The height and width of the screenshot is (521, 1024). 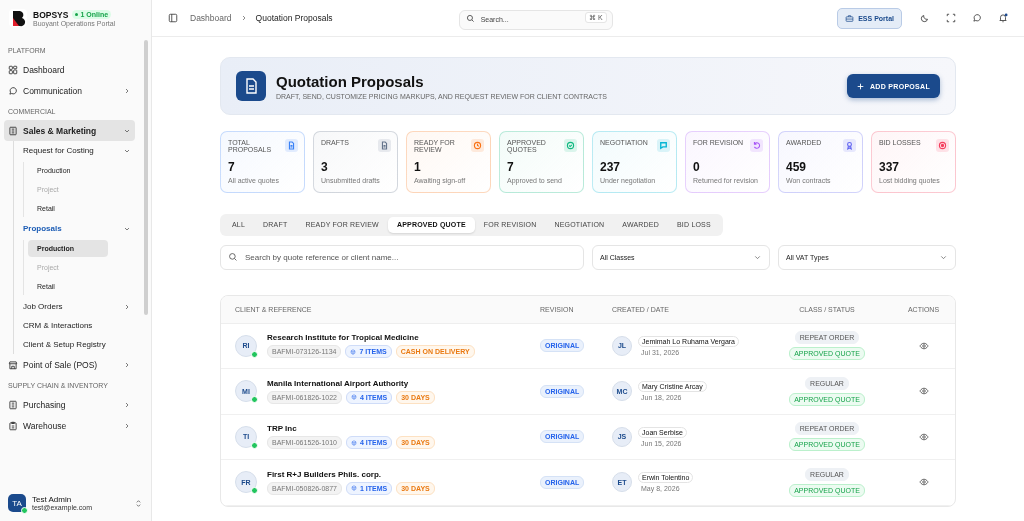 I want to click on scrollbar, so click(x=146, y=177).